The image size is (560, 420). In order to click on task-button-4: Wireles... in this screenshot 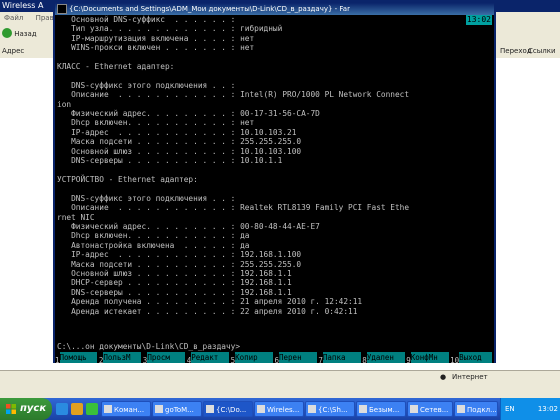, I will do `click(279, 409)`.